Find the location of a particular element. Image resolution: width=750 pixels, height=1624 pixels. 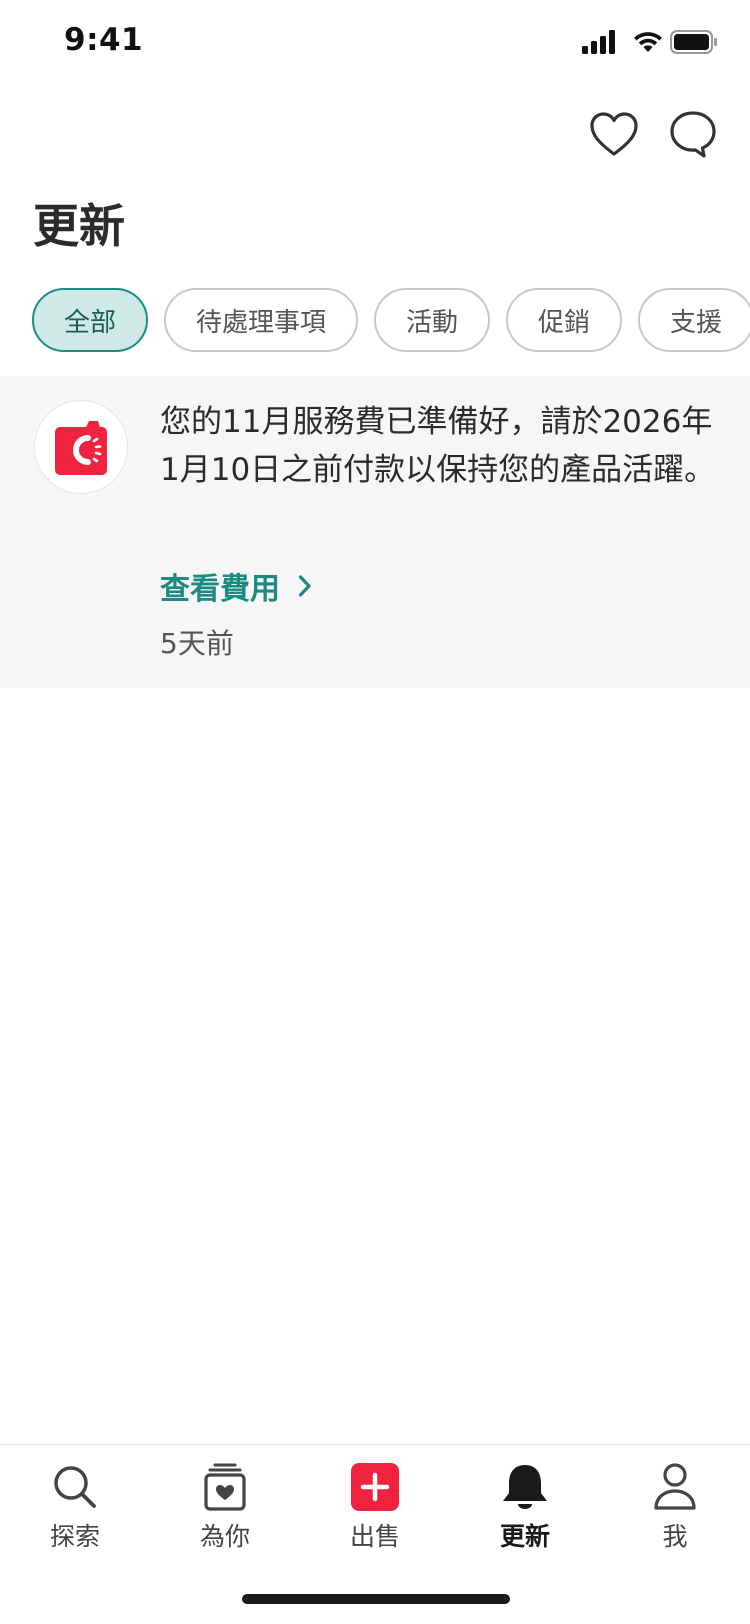

wifi-icon is located at coordinates (648, 42).